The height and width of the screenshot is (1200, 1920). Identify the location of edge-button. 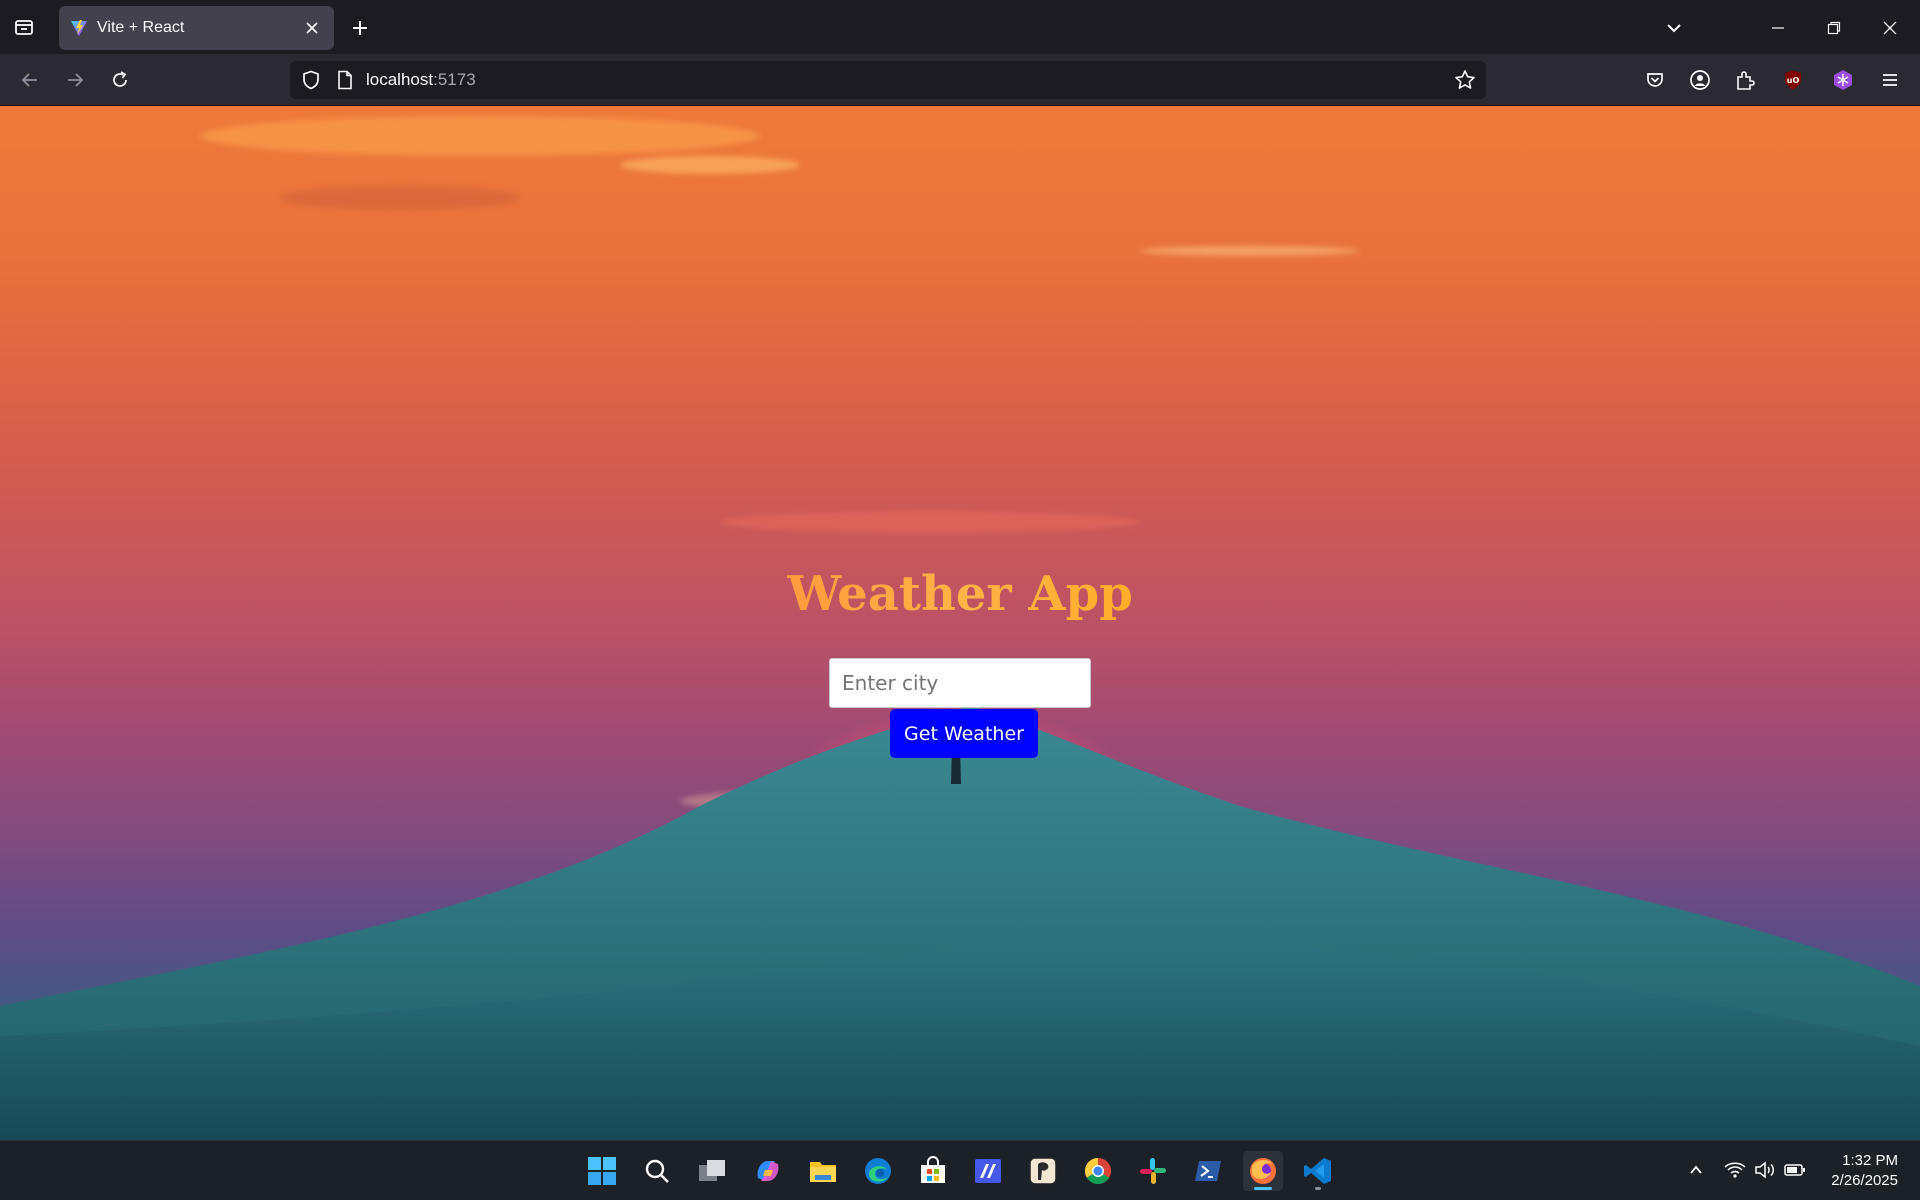
(878, 1171).